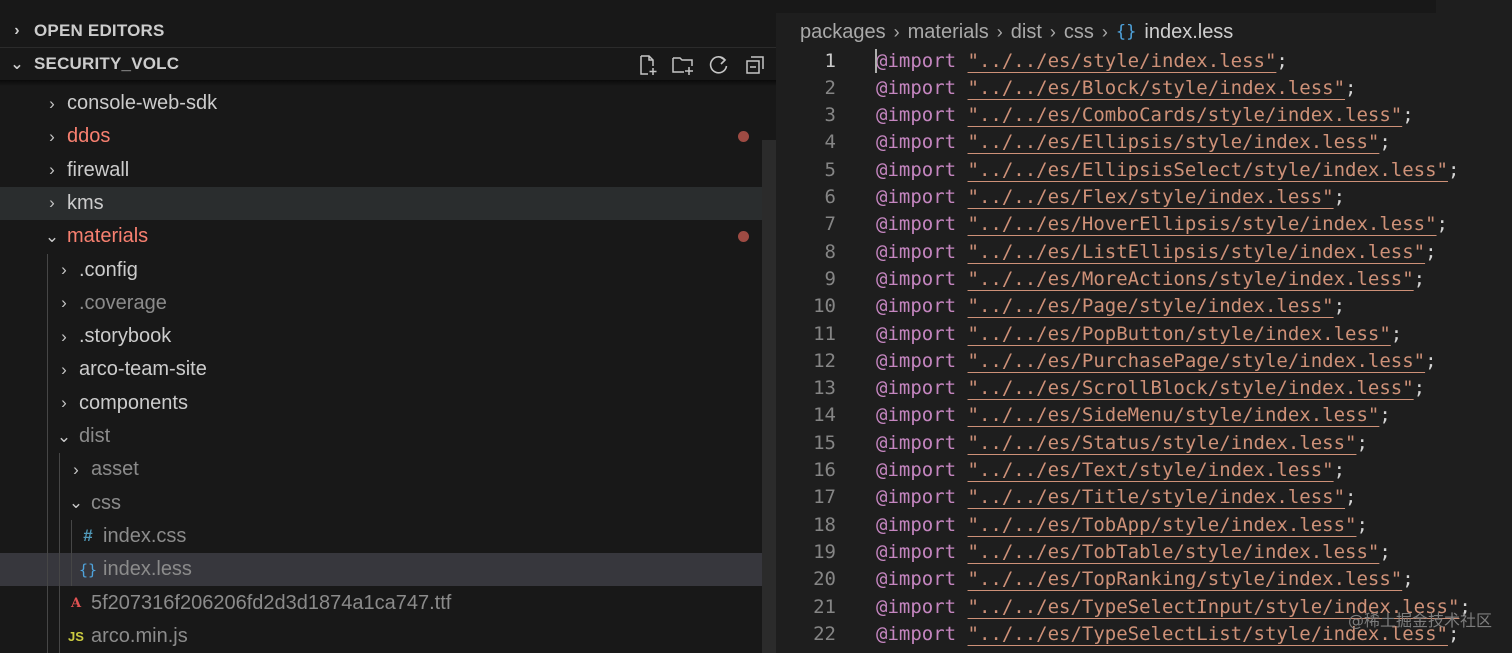  Describe the element at coordinates (388, 236) in the screenshot. I see `tree-folder-materials: ⌄ materials` at that location.